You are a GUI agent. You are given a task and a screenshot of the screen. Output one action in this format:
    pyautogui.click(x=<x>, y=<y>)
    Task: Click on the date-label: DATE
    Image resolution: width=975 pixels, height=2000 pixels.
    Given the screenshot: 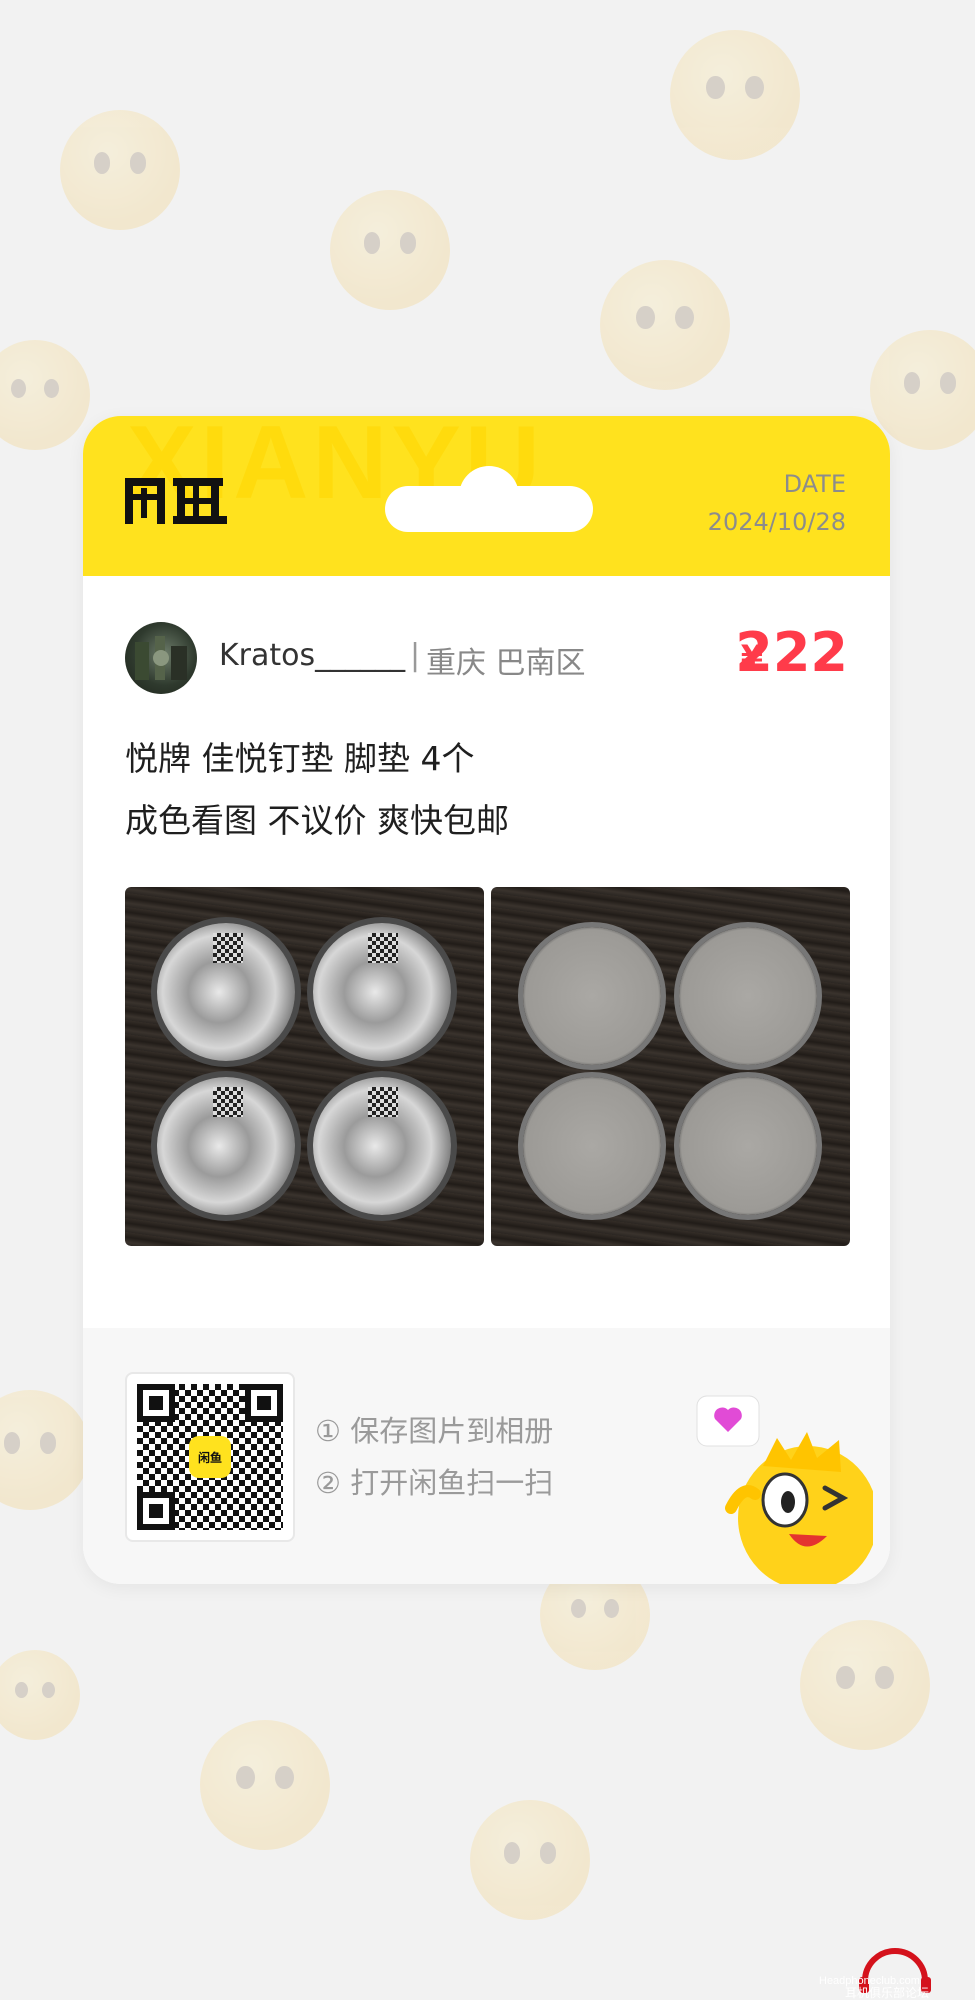 What is the action you would take?
    pyautogui.click(x=814, y=484)
    